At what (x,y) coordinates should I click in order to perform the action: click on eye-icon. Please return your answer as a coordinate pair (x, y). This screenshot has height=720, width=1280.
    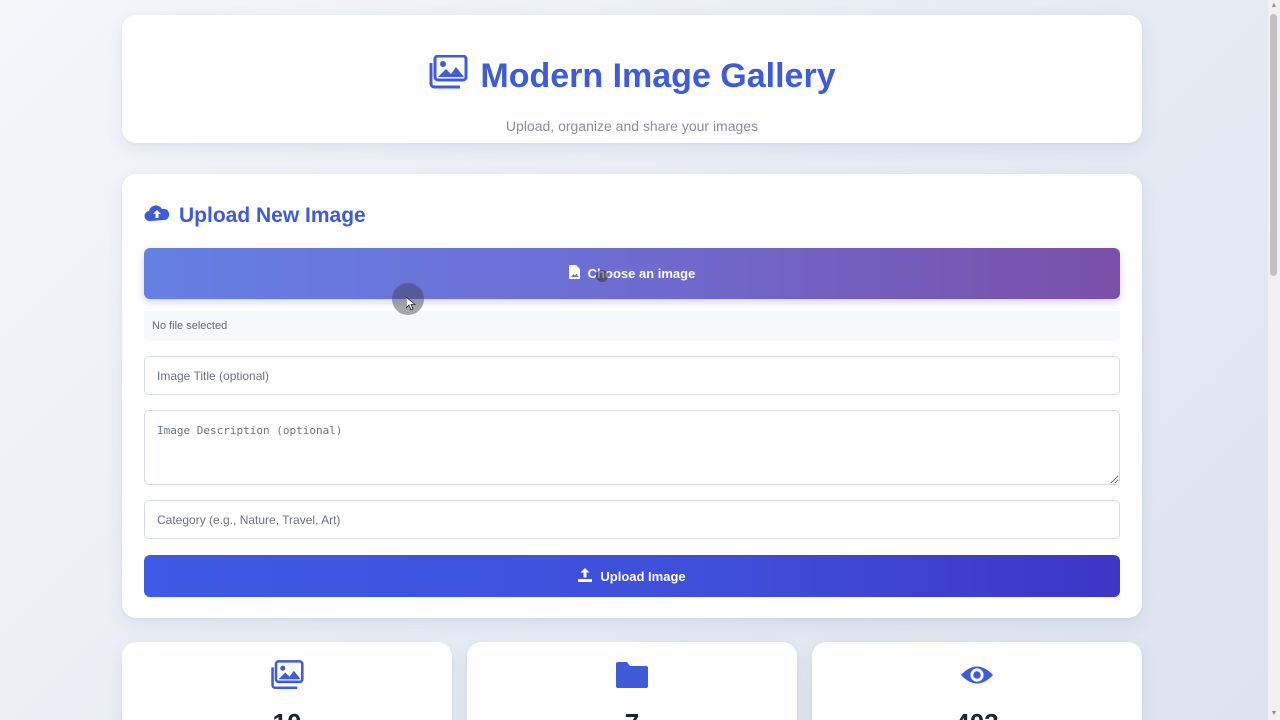
    Looking at the image, I should click on (977, 675).